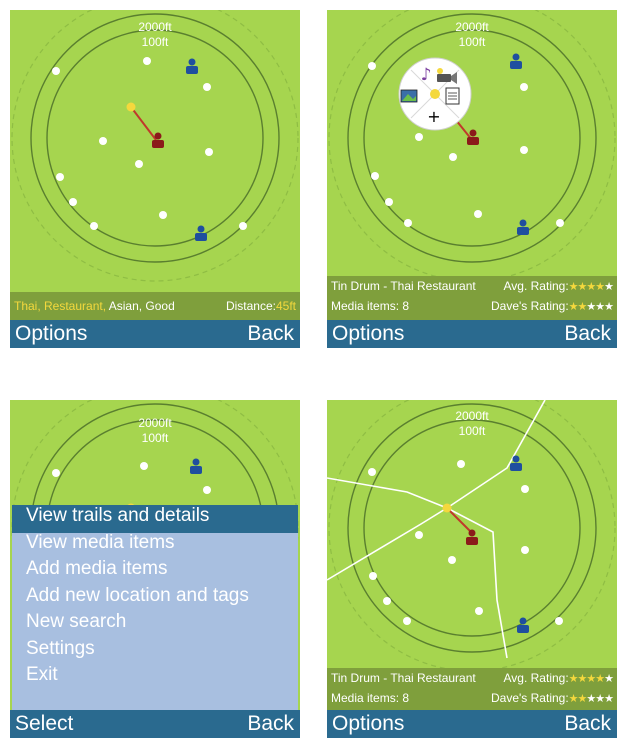 The image size is (621, 738). I want to click on music-icon: ♪, so click(426, 75).